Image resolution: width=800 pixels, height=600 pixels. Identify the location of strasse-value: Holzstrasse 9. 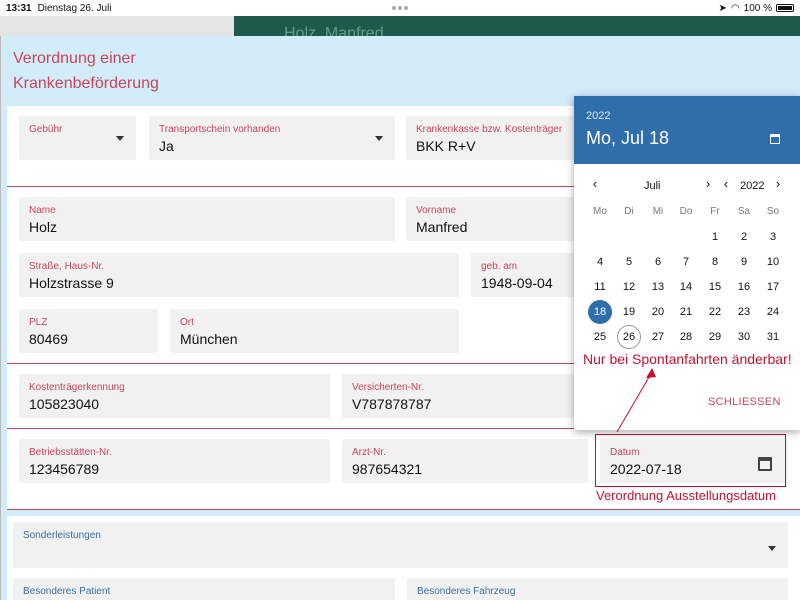
(71, 283).